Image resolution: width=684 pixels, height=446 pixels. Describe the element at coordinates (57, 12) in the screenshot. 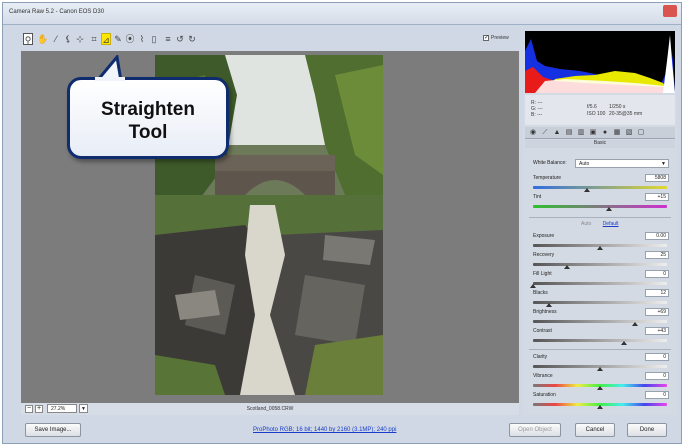

I see `window-title: Camera Raw 5.2 - Canon EOS D30` at that location.